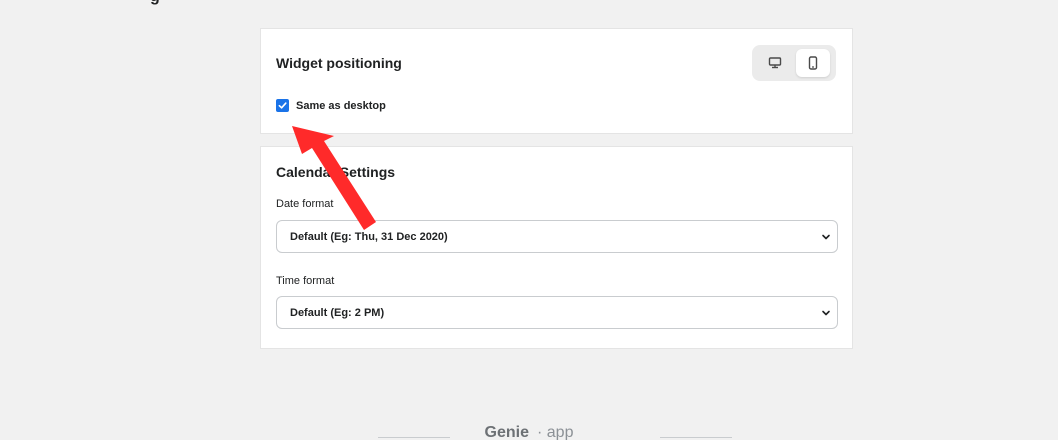 The image size is (1058, 440). Describe the element at coordinates (557, 312) in the screenshot. I see `time-format-select: Default (Eg: 2 PM)` at that location.